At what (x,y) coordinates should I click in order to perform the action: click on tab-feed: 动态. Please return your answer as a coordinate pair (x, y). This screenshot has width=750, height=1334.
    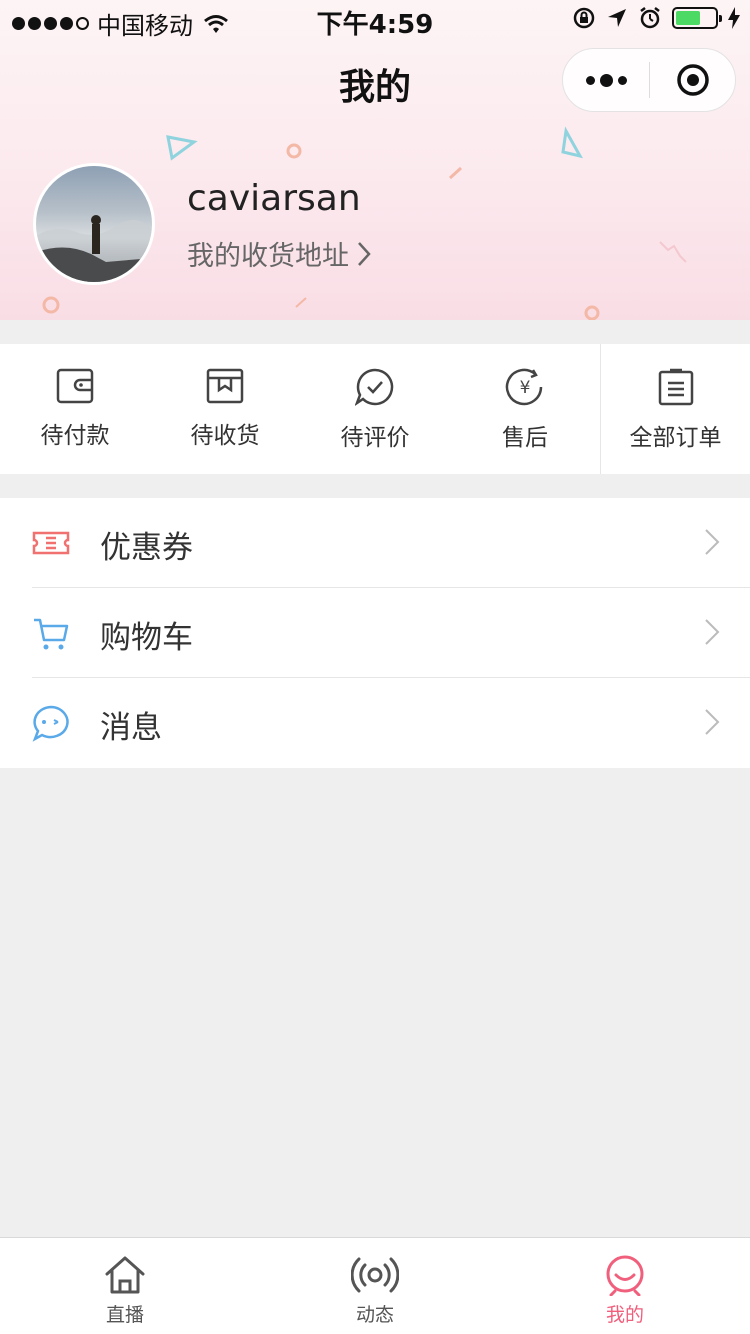
    Looking at the image, I should click on (375, 1286).